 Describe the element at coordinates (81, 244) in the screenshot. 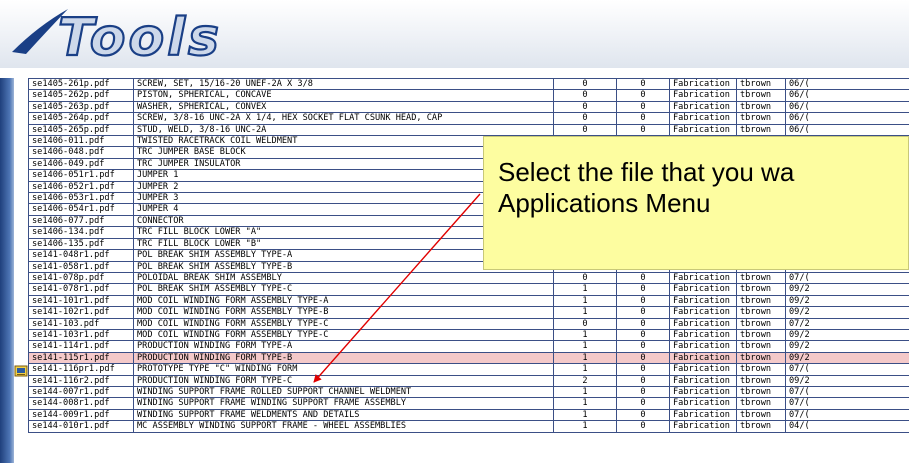

I see `file-name-cell: se1406-135.pdf` at that location.